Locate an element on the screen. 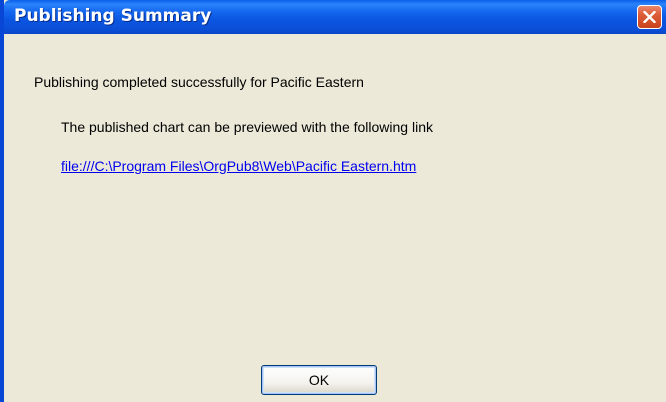  window-title: Publishing Summary is located at coordinates (113, 16).